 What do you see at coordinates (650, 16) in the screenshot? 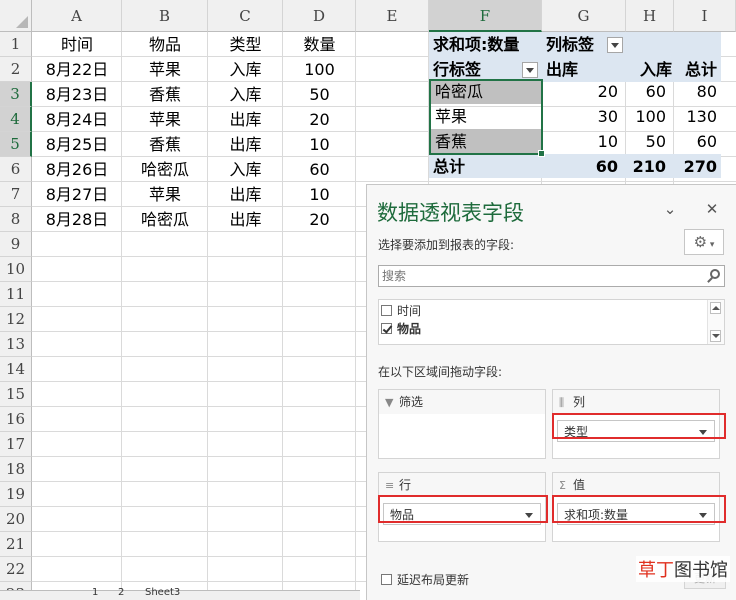
I see `col-header-h: H` at bounding box center [650, 16].